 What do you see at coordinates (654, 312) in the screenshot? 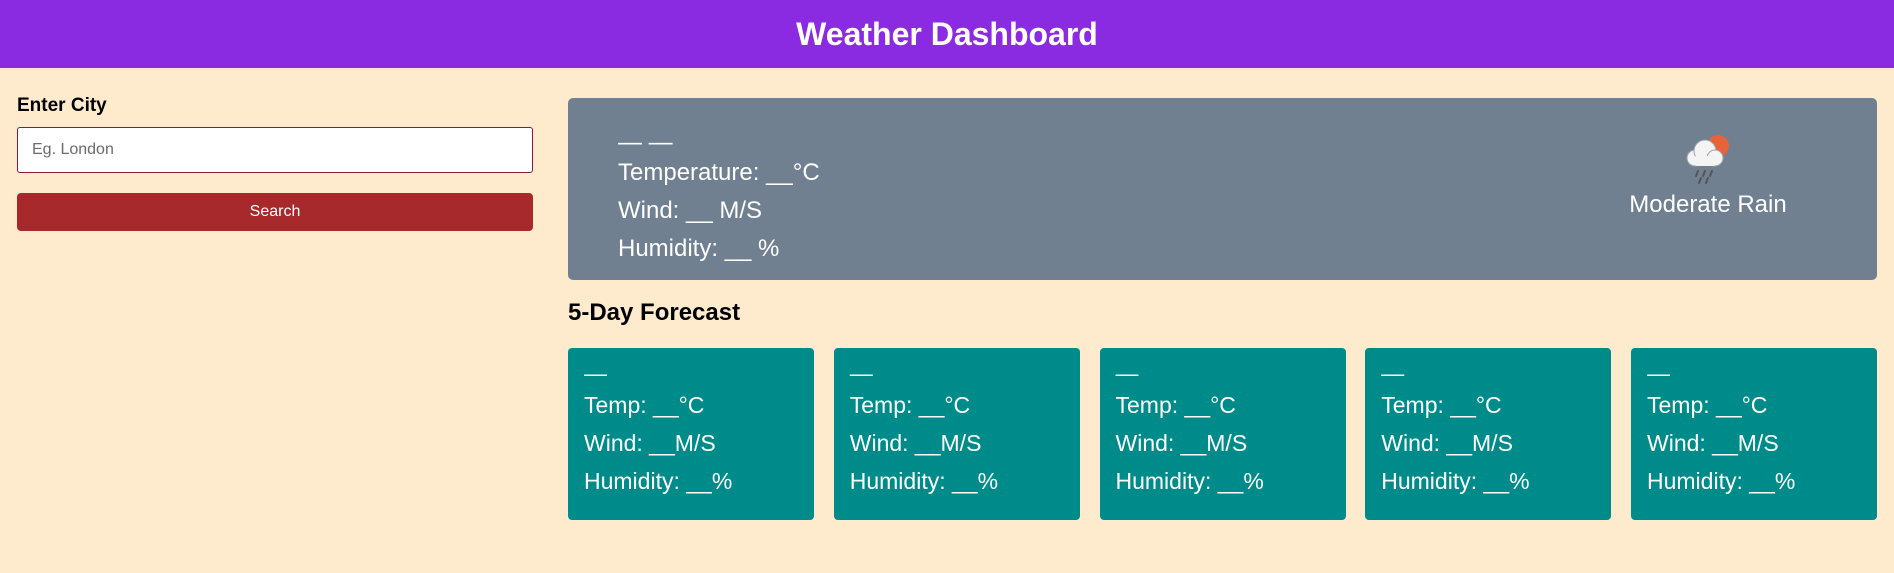
I see `forecast-title: 5-Day Forecast` at bounding box center [654, 312].